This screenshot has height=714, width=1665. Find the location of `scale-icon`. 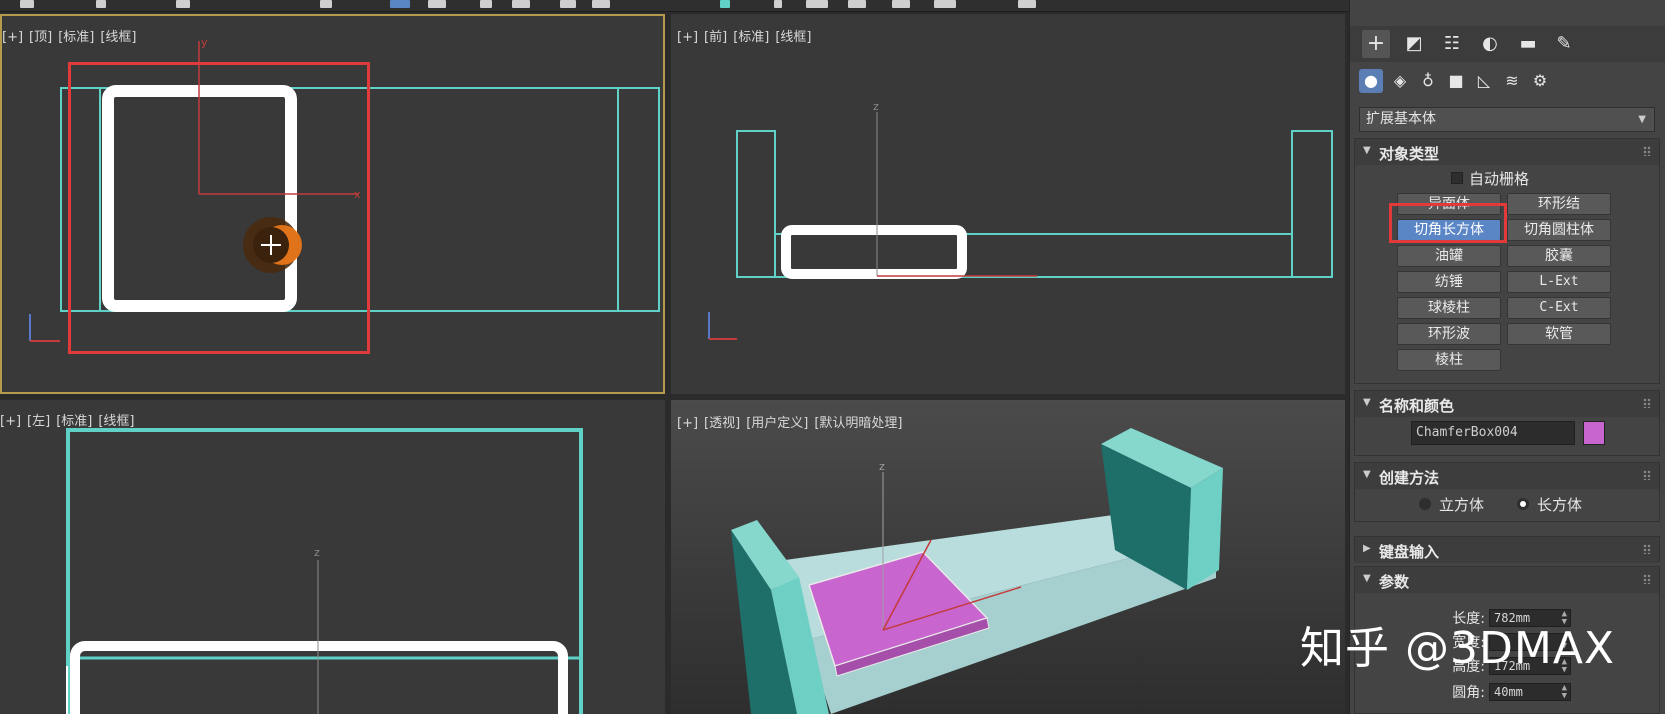

scale-icon is located at coordinates (568, 4).